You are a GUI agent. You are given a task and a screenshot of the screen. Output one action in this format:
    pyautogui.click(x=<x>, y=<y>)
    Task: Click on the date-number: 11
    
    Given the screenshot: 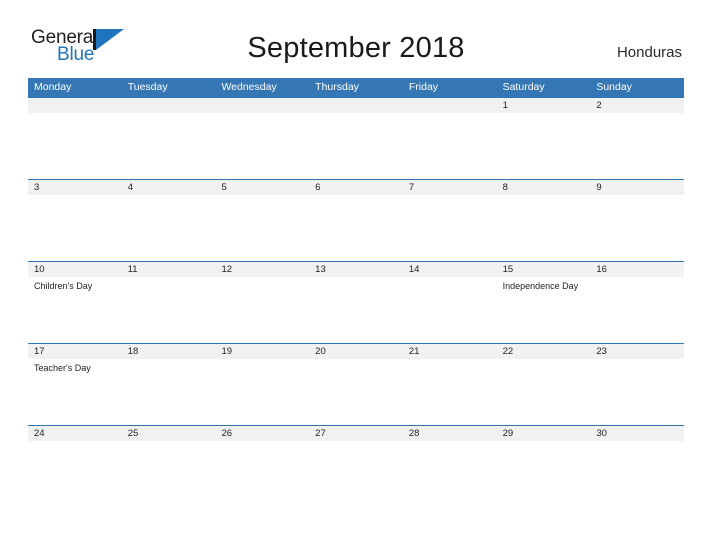 What is the action you would take?
    pyautogui.click(x=169, y=269)
    